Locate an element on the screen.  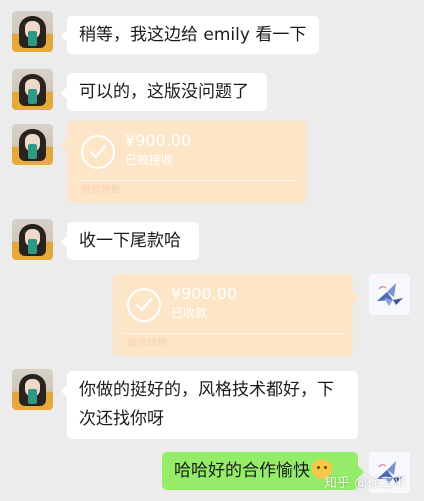
message-bubble: 可以的，这版没问题了 is located at coordinates (164, 92).